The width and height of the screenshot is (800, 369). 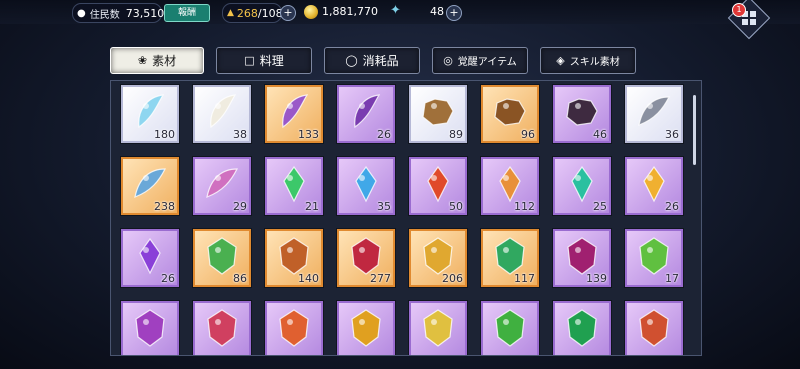 What do you see at coordinates (350, 11) in the screenshot?
I see `gold-value: 1,881,770` at bounding box center [350, 11].